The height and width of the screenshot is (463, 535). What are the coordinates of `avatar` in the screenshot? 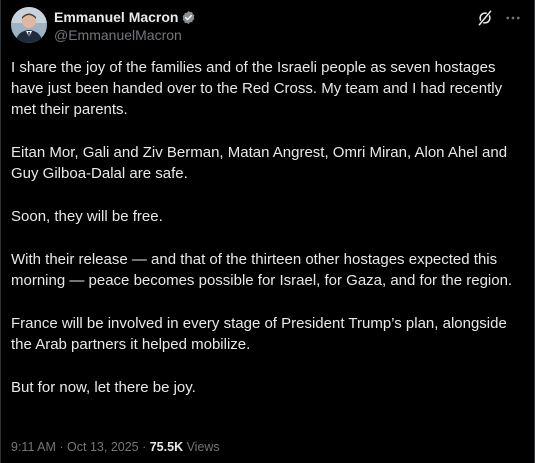 It's located at (29, 25).